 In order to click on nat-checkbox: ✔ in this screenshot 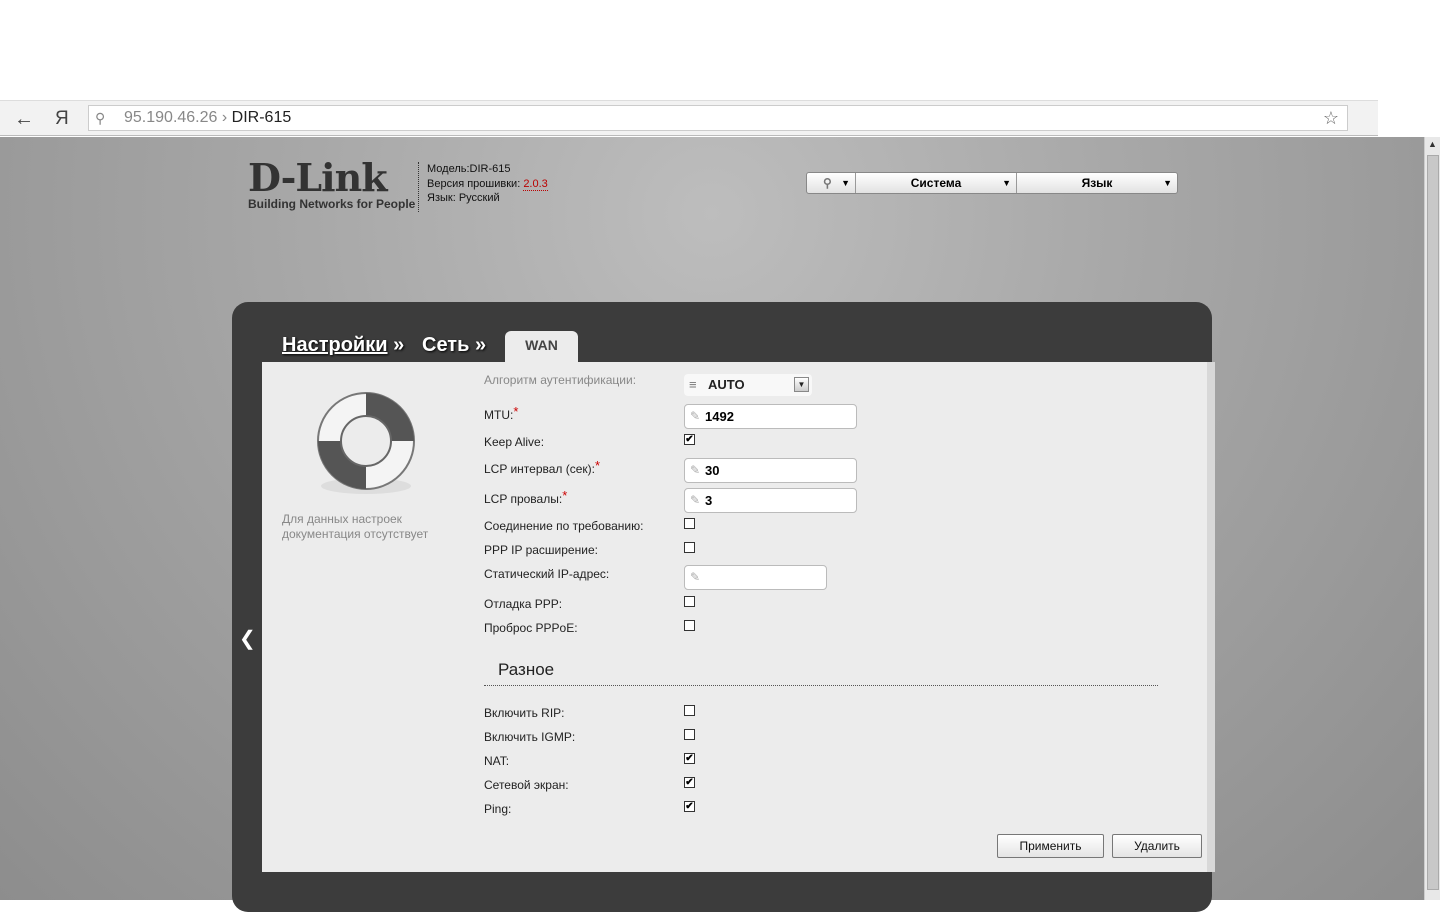, I will do `click(689, 758)`.